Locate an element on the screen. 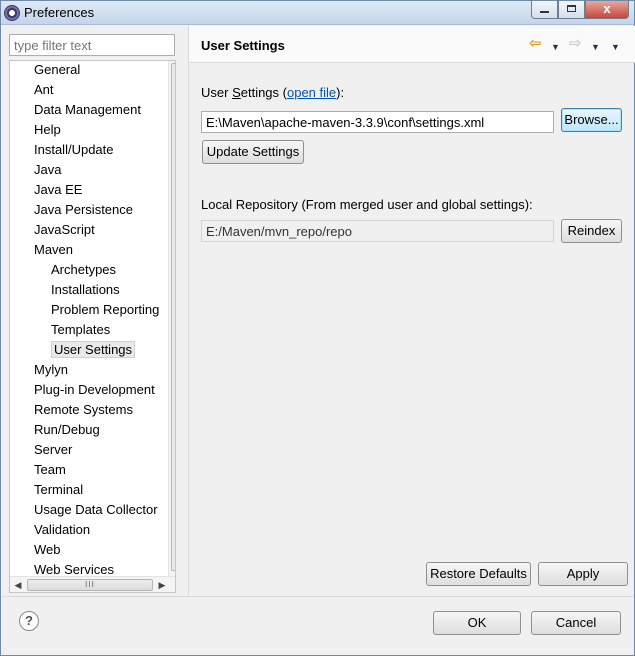 This screenshot has width=635, height=656. maximize-icon is located at coordinates (571, 8).